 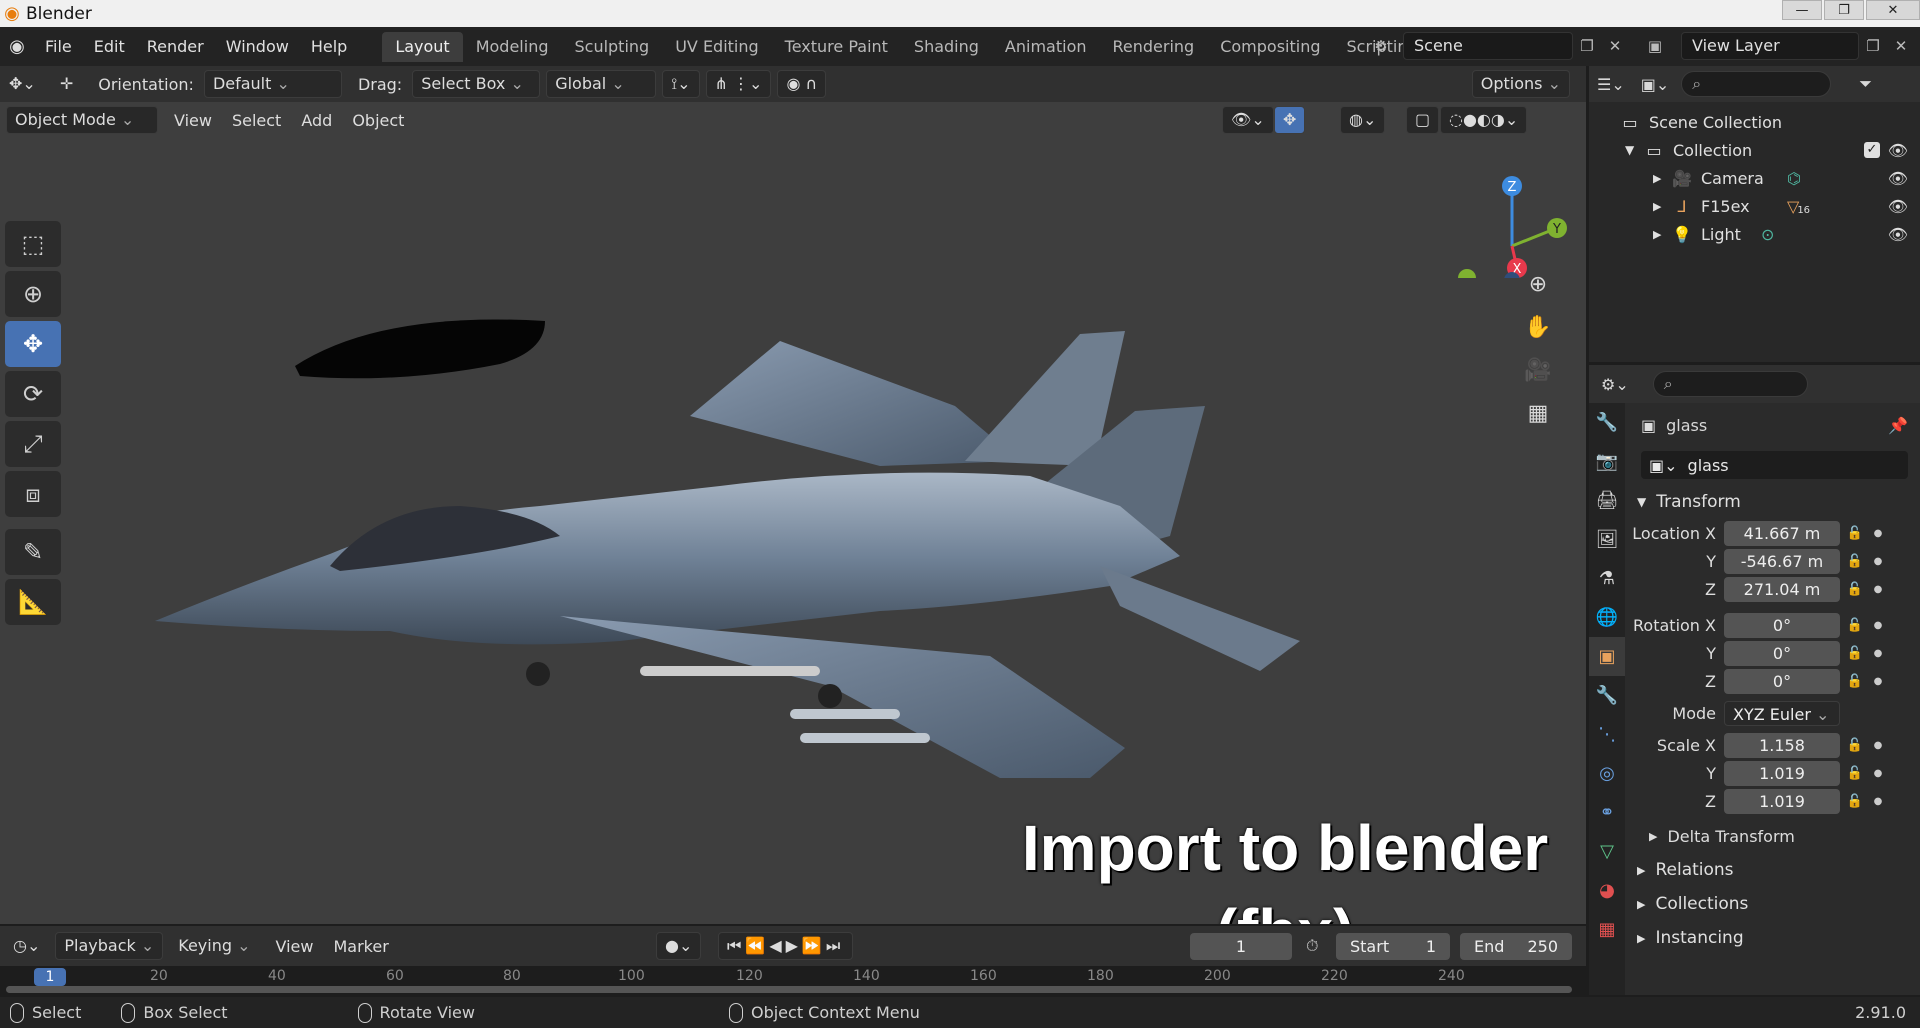 I want to click on light-eye-icon: 👁, so click(x=1898, y=234).